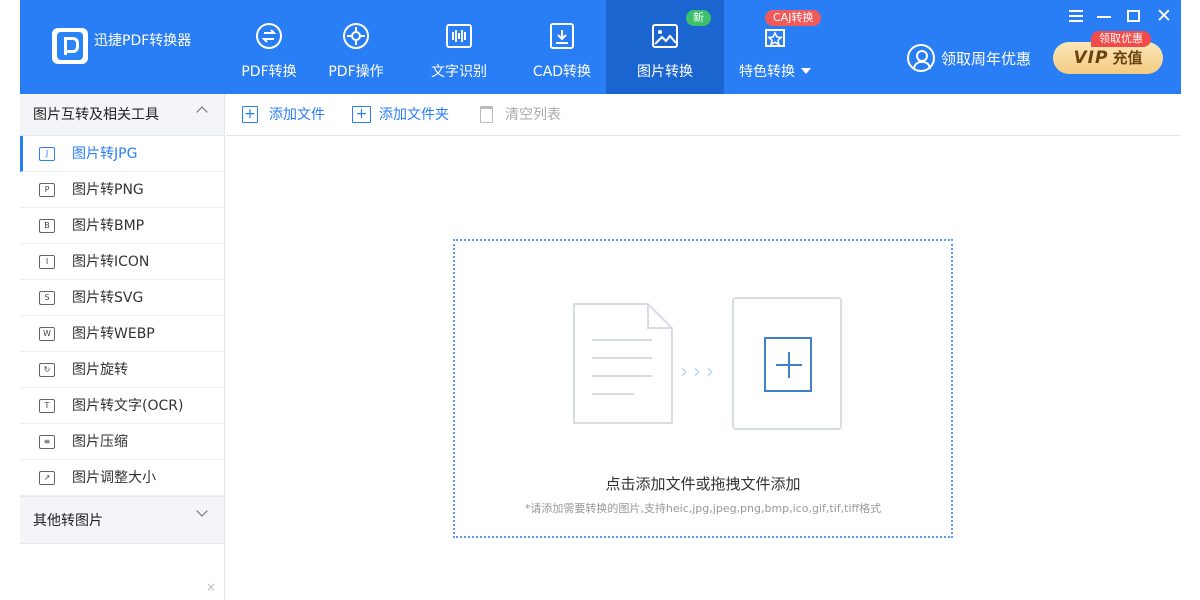 Image resolution: width=1200 pixels, height=600 pixels. Describe the element at coordinates (250, 114) in the screenshot. I see `add-file-icon` at that location.